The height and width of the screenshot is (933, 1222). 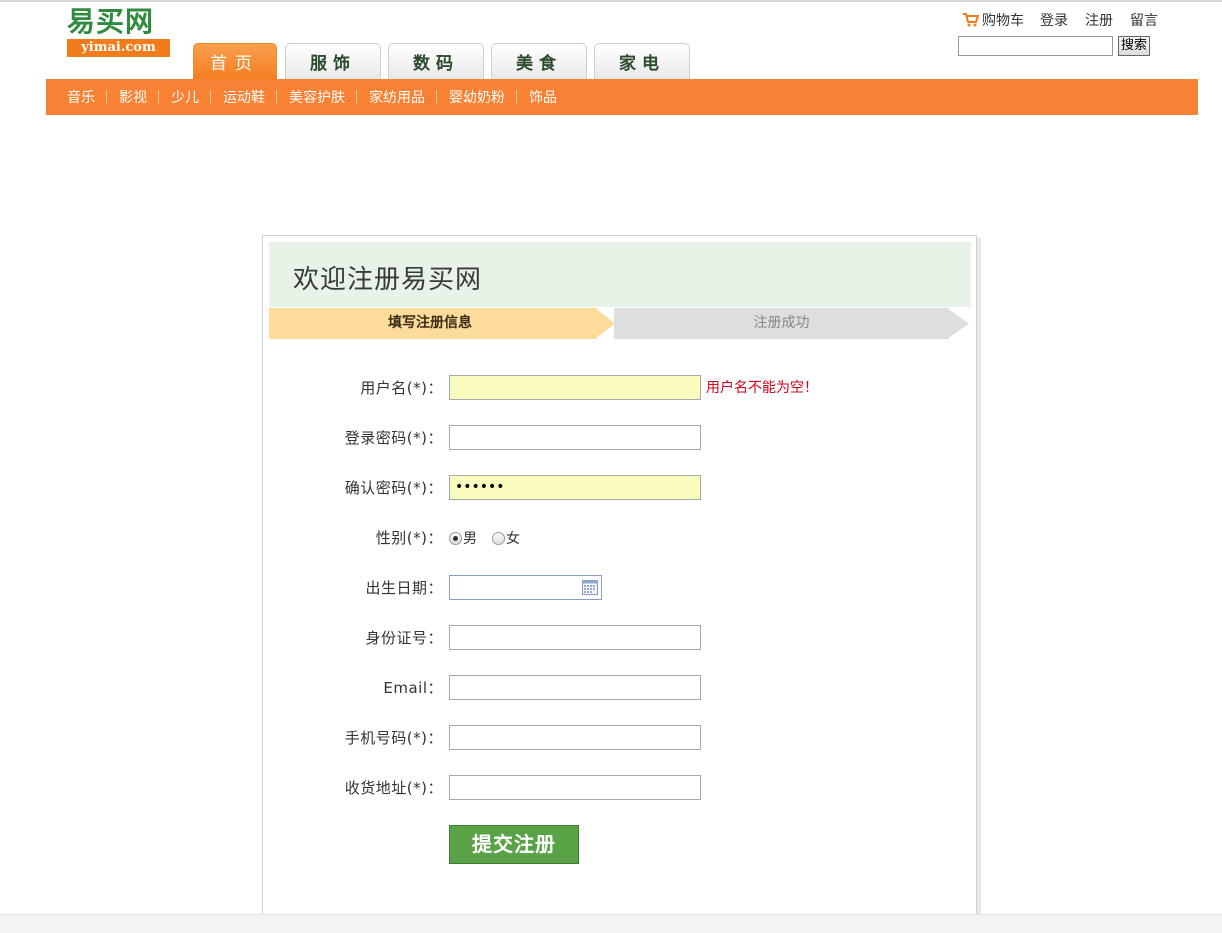 What do you see at coordinates (393, 738) in the screenshot?
I see `mobile-label: 手机号码(*)：` at bounding box center [393, 738].